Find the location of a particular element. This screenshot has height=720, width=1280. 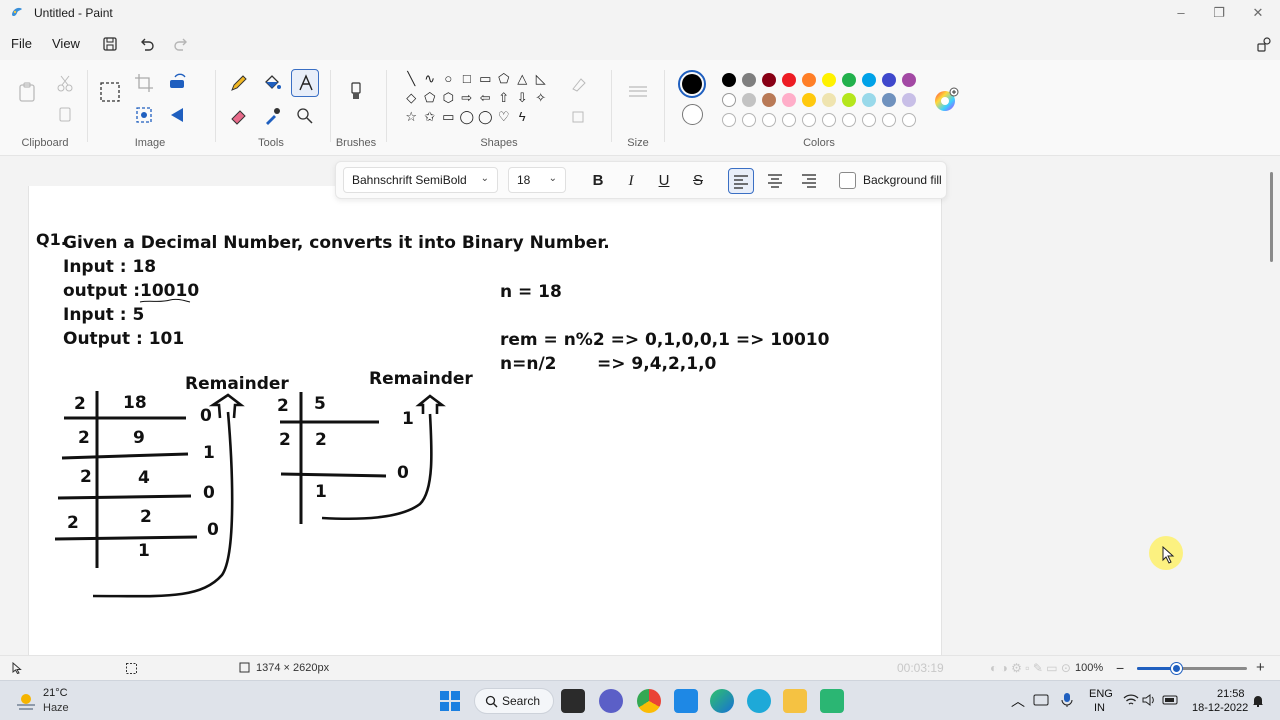

clock-date: 18-12-2022 is located at coordinates (1220, 708).